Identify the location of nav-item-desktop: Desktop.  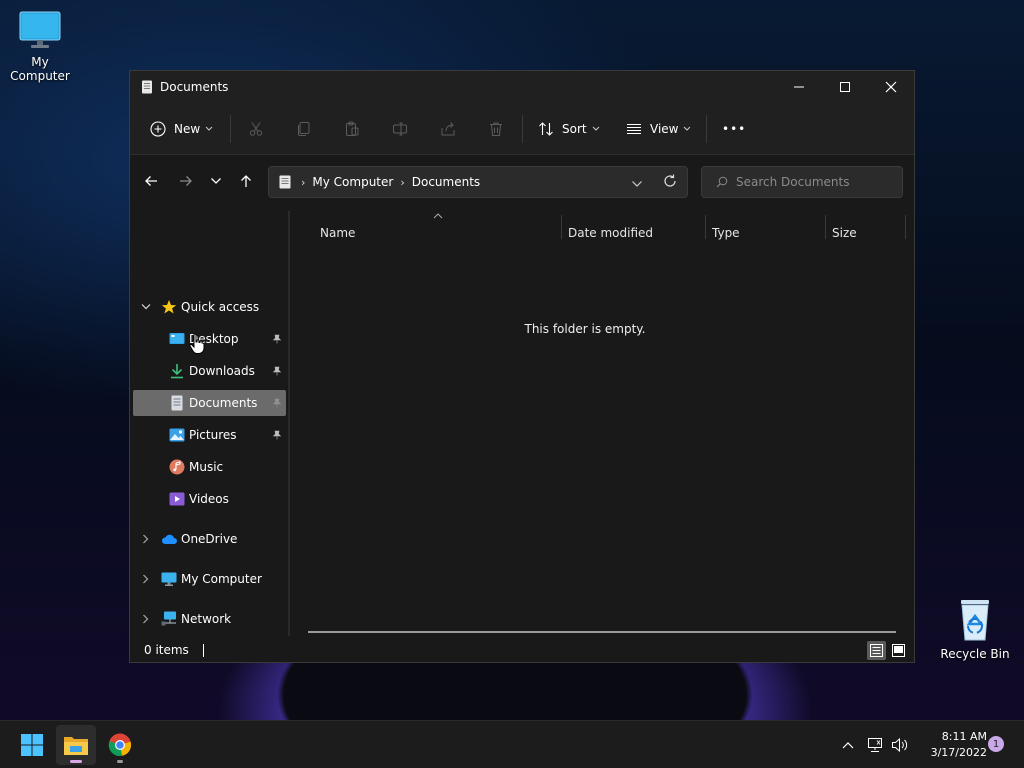
(209, 339).